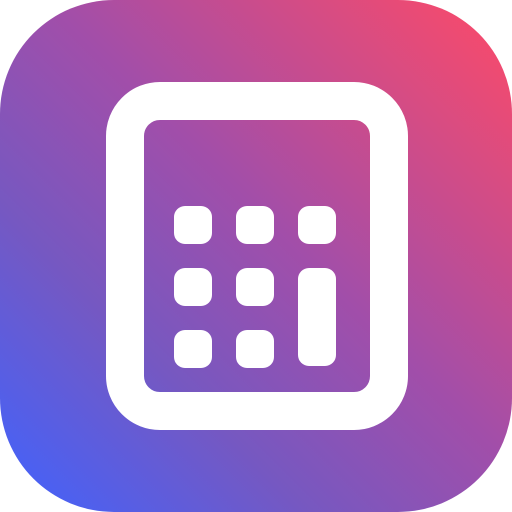  Describe the element at coordinates (317, 317) in the screenshot. I see `calculator-tall-key` at that location.